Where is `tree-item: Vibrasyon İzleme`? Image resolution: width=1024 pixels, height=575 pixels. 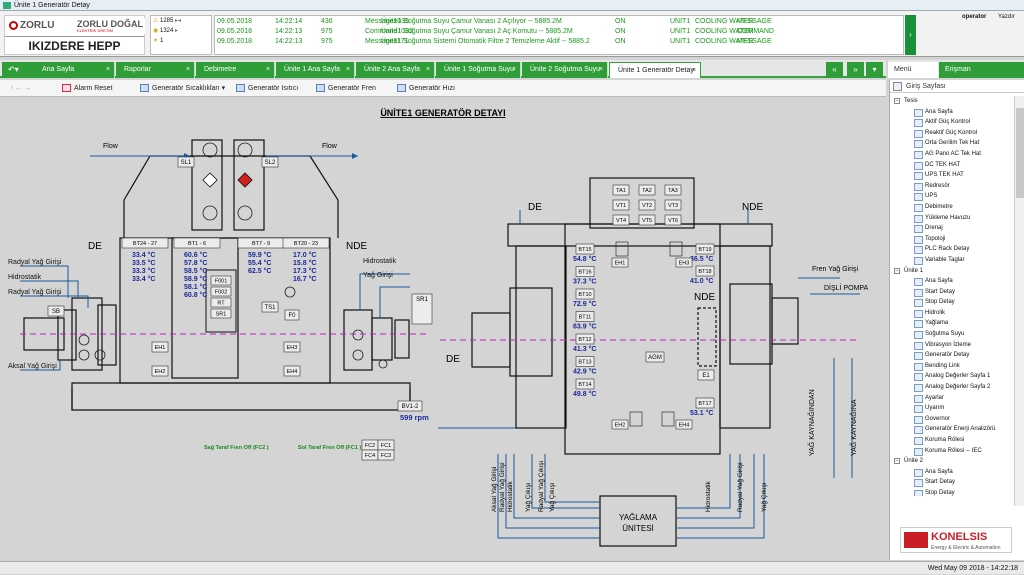 tree-item: Vibrasyon İzleme is located at coordinates (951, 345).